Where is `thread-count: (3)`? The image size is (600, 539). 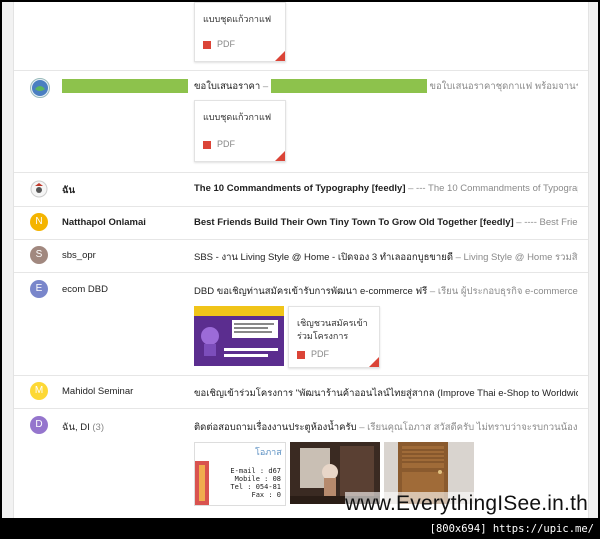 thread-count: (3) is located at coordinates (98, 427).